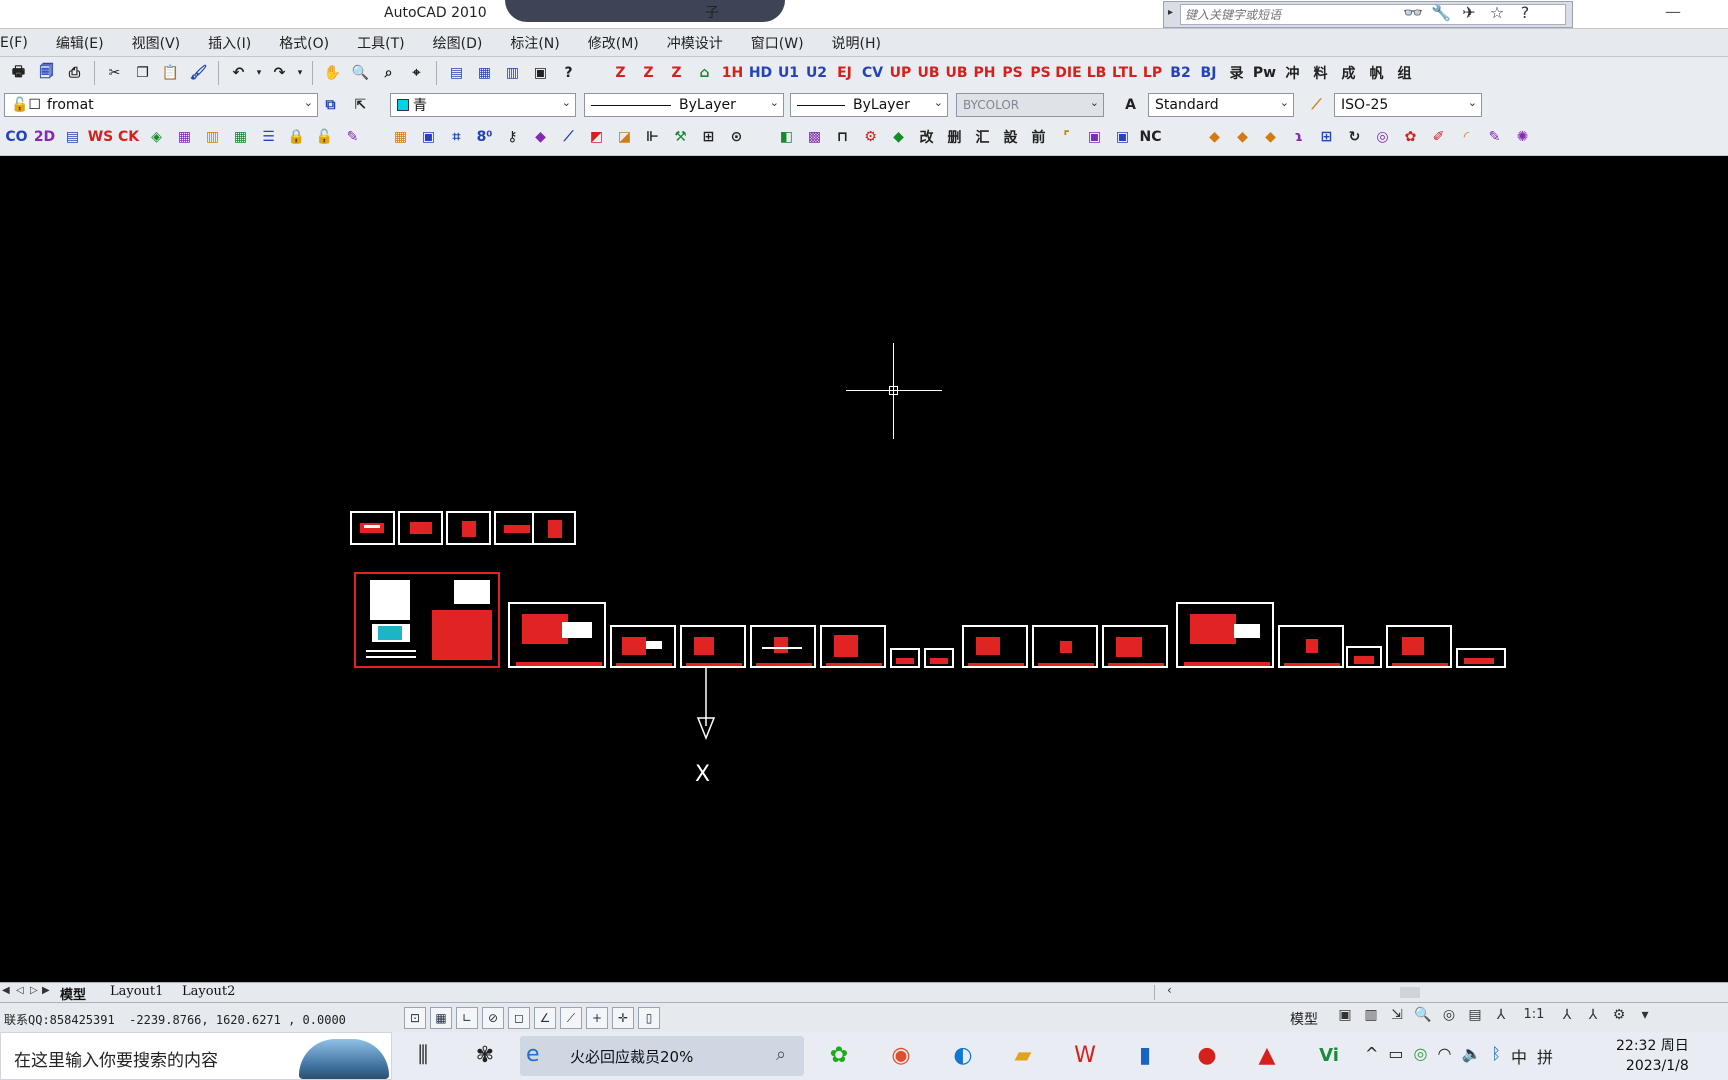  Describe the element at coordinates (1354, 137) in the screenshot. I see `rotate-icon: ↻` at that location.